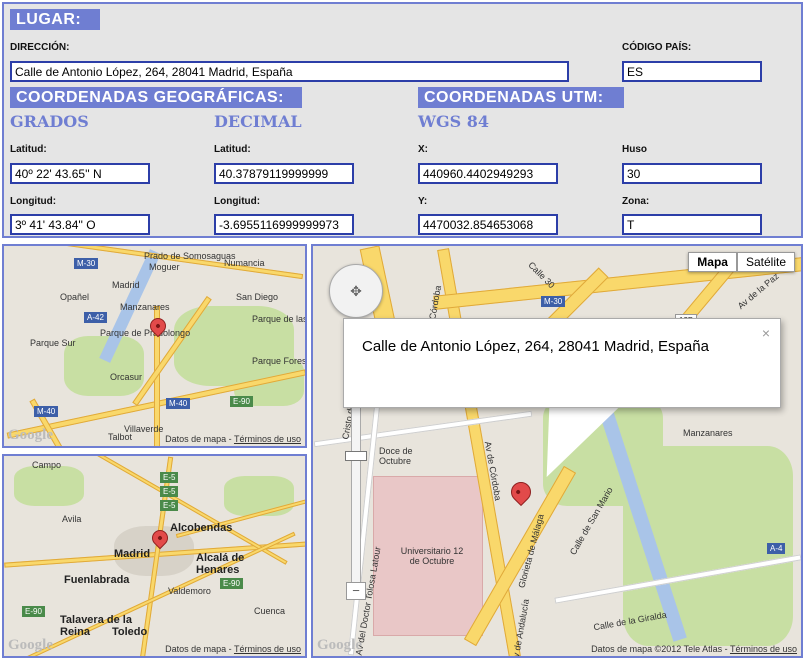  Describe the element at coordinates (244, 263) in the screenshot. I see `map-label: Numancia` at that location.